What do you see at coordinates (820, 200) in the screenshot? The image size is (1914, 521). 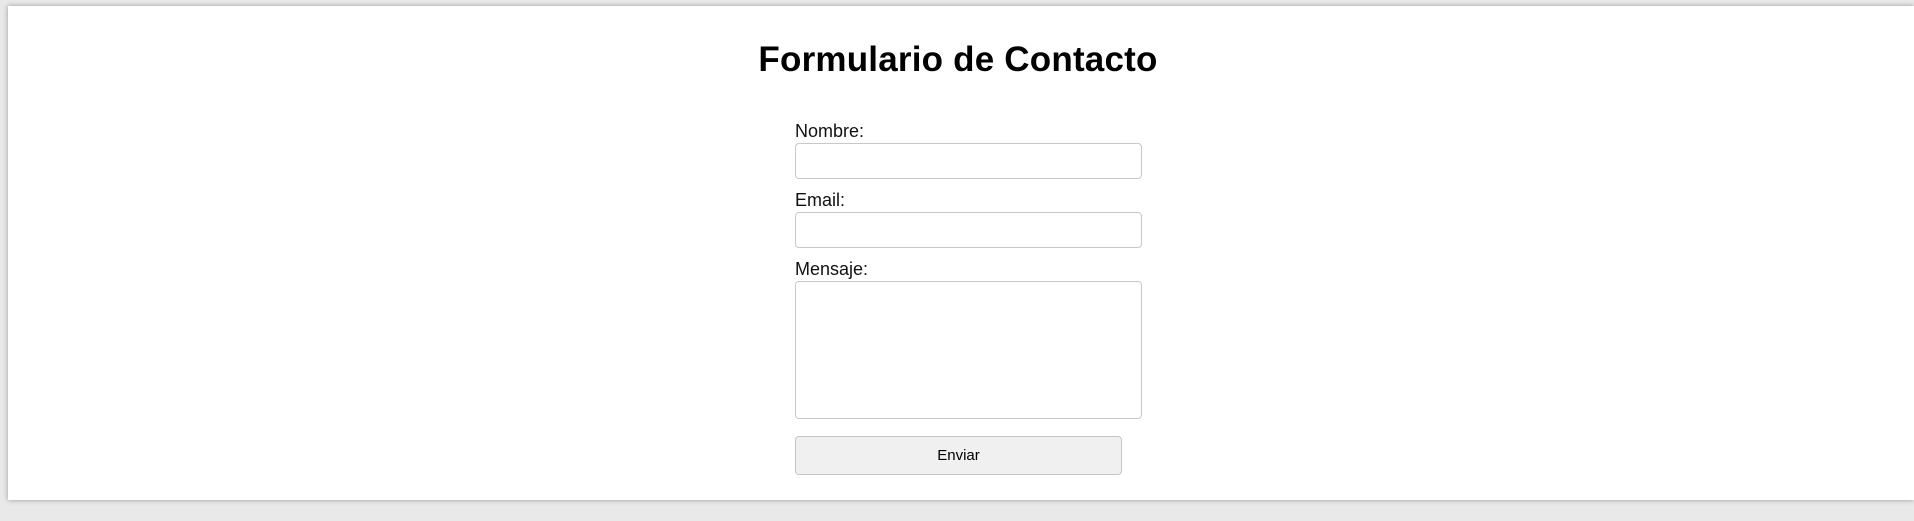 I see `email-label: Email:` at bounding box center [820, 200].